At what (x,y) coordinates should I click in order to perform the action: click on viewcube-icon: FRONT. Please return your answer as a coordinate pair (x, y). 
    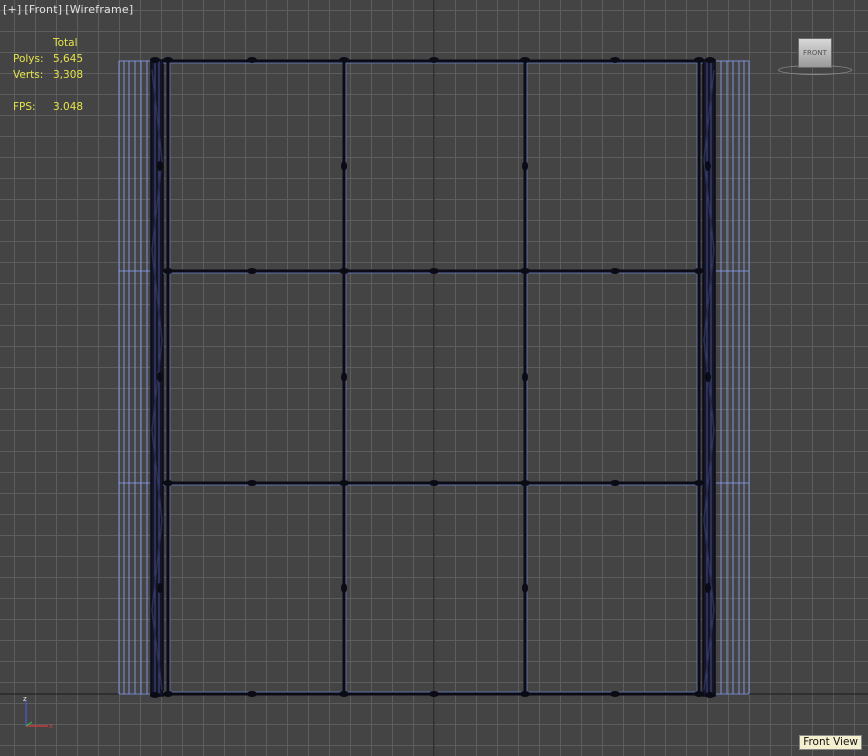
    Looking at the image, I should click on (815, 58).